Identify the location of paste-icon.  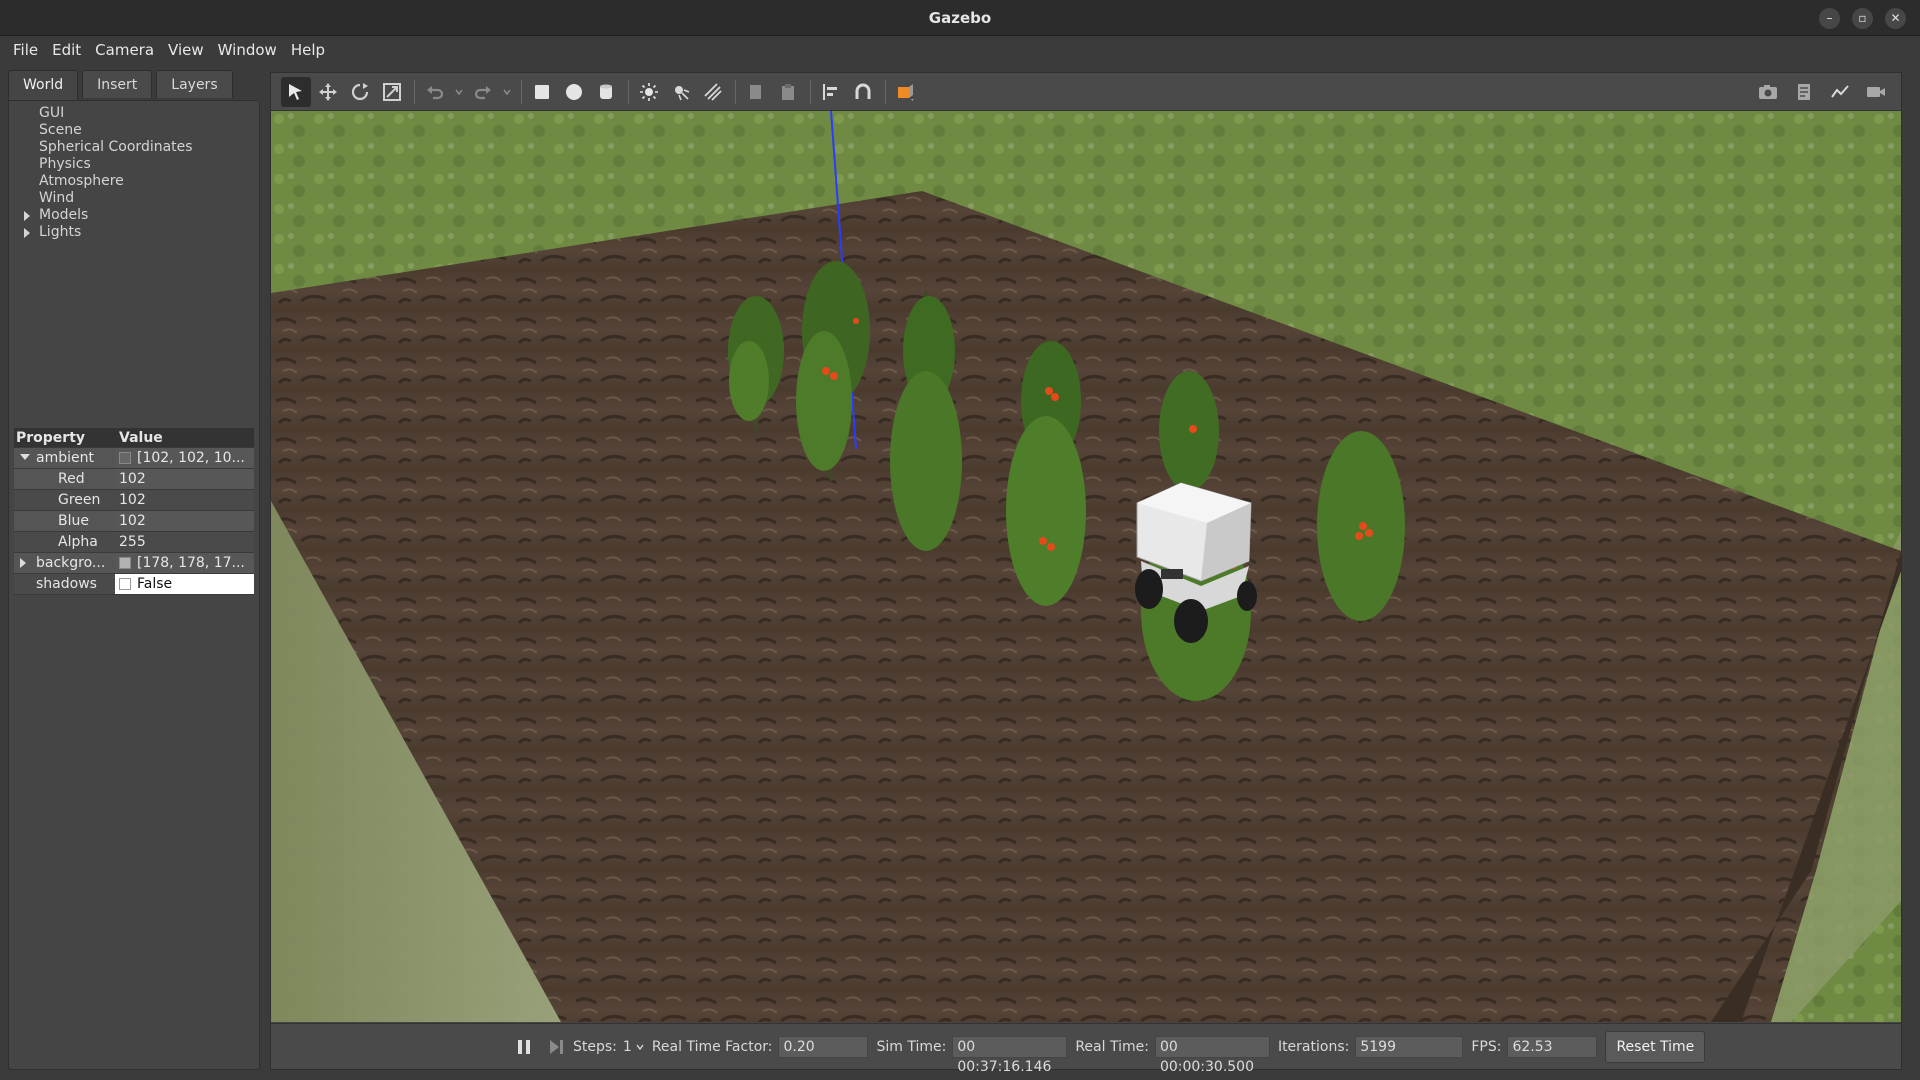
(788, 91).